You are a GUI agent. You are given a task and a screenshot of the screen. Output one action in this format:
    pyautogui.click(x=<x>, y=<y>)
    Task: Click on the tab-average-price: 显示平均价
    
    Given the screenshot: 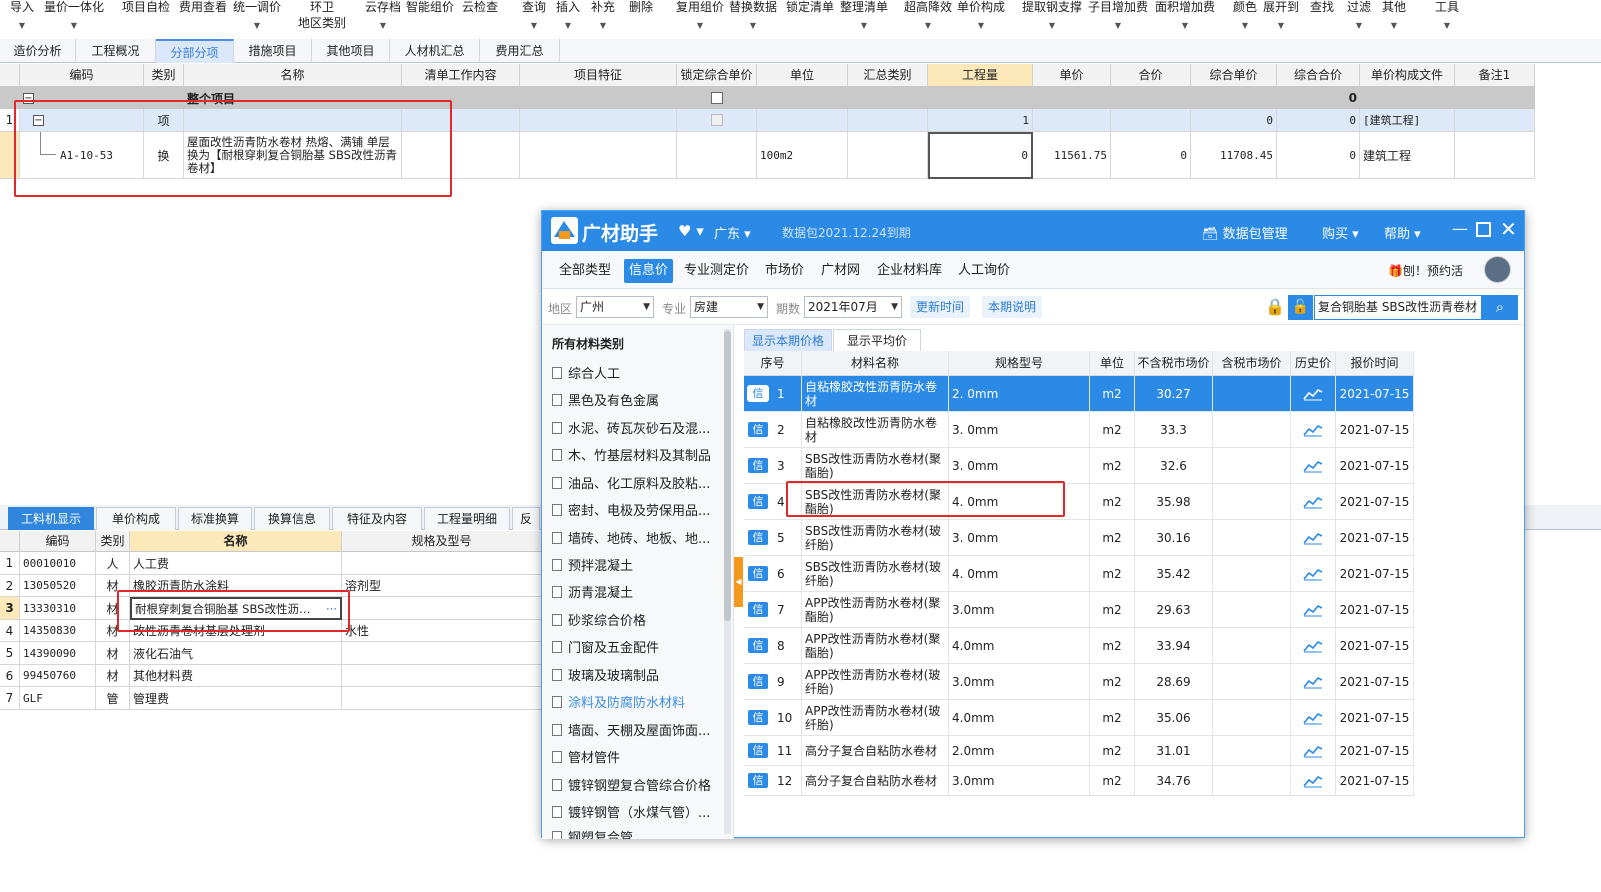 What is the action you would take?
    pyautogui.click(x=877, y=340)
    